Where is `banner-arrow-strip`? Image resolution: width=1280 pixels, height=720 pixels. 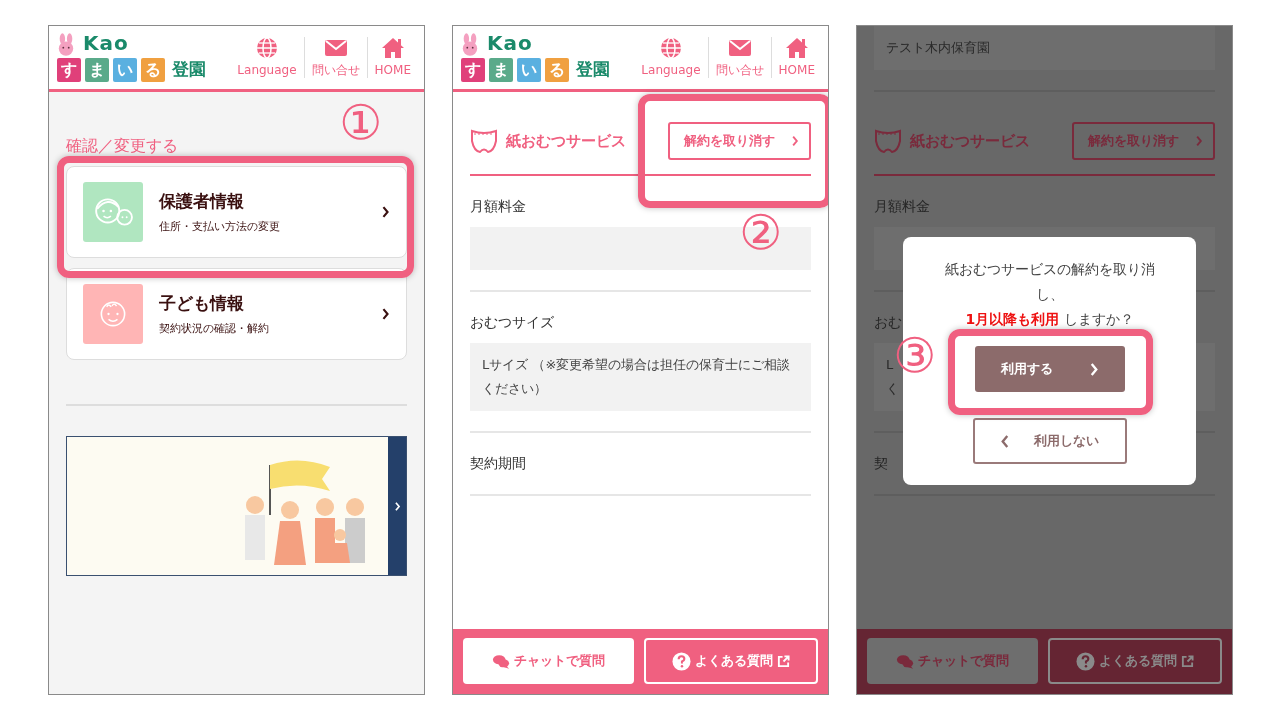
banner-arrow-strip is located at coordinates (397, 506).